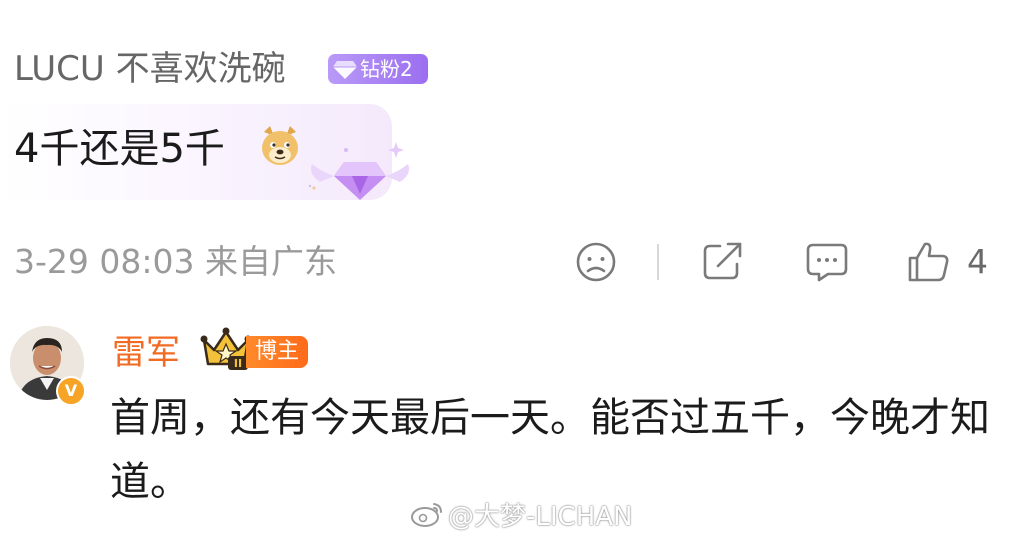 This screenshot has height=538, width=1012. What do you see at coordinates (150, 69) in the screenshot?
I see `comment-username: LUCU 不喜欢洗碗` at bounding box center [150, 69].